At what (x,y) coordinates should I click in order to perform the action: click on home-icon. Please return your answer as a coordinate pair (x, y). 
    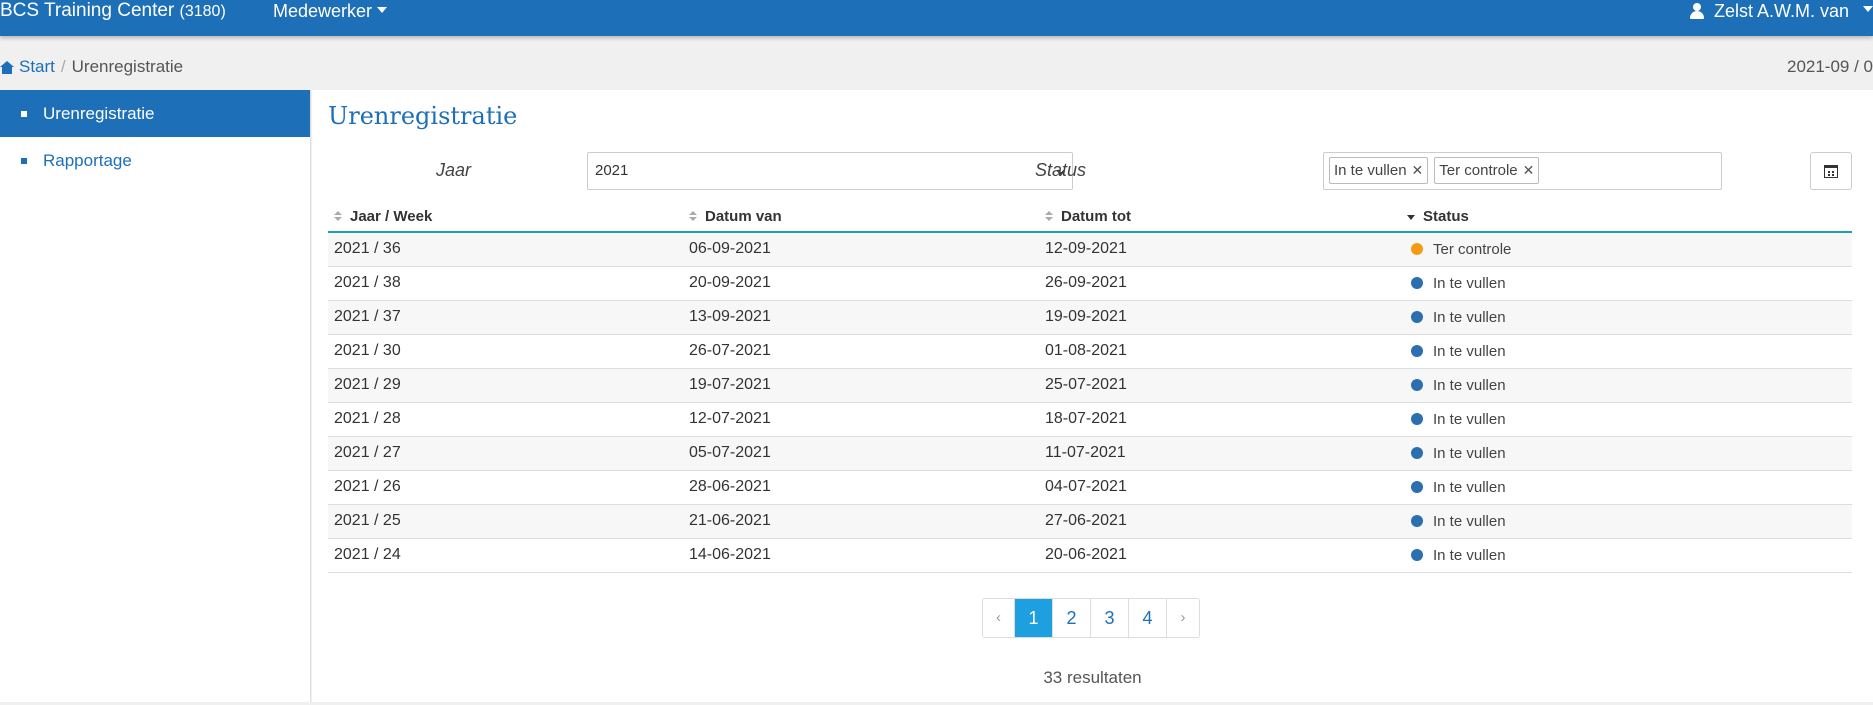
    Looking at the image, I should click on (7, 67).